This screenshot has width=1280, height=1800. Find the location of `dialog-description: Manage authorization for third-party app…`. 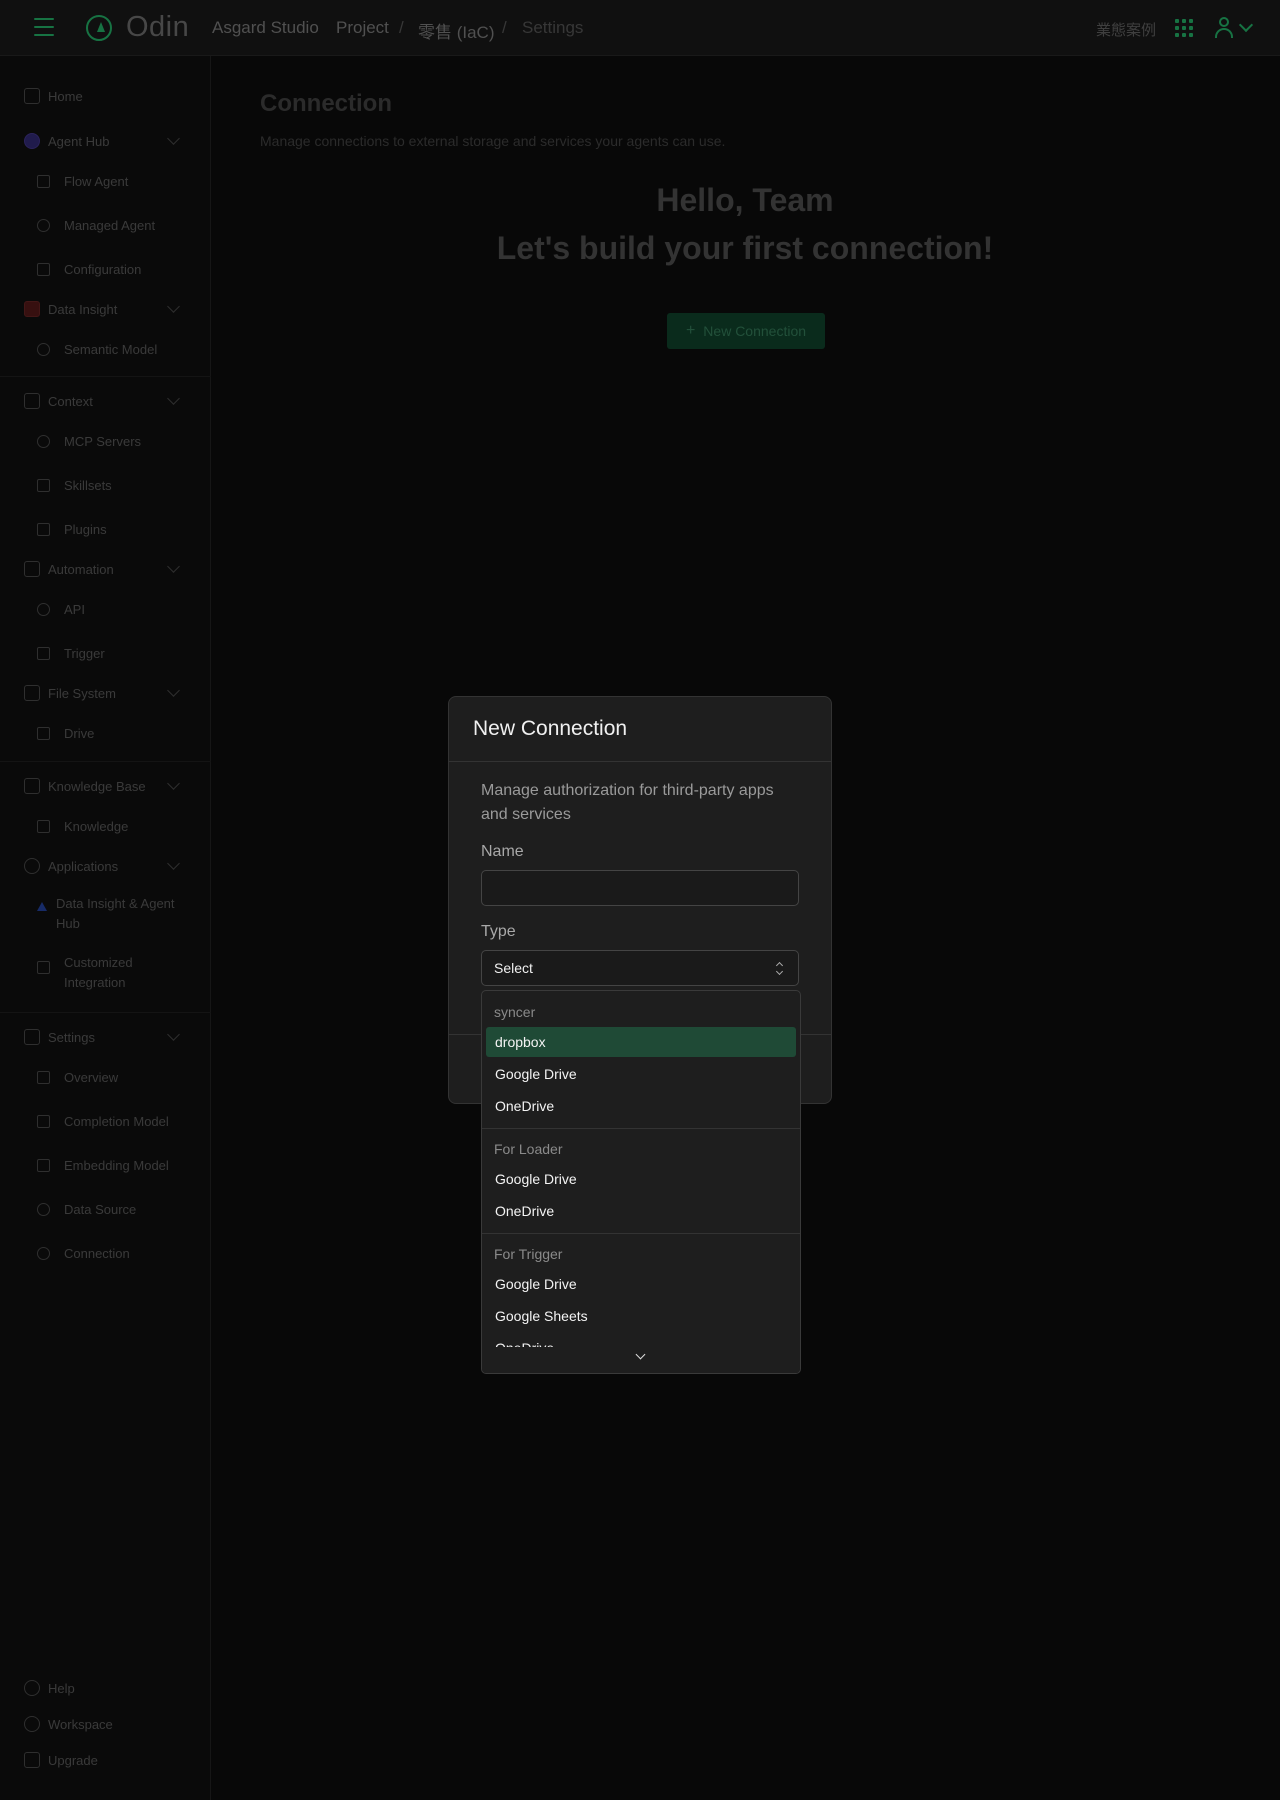

dialog-description: Manage authorization for third-party app… is located at coordinates (627, 802).